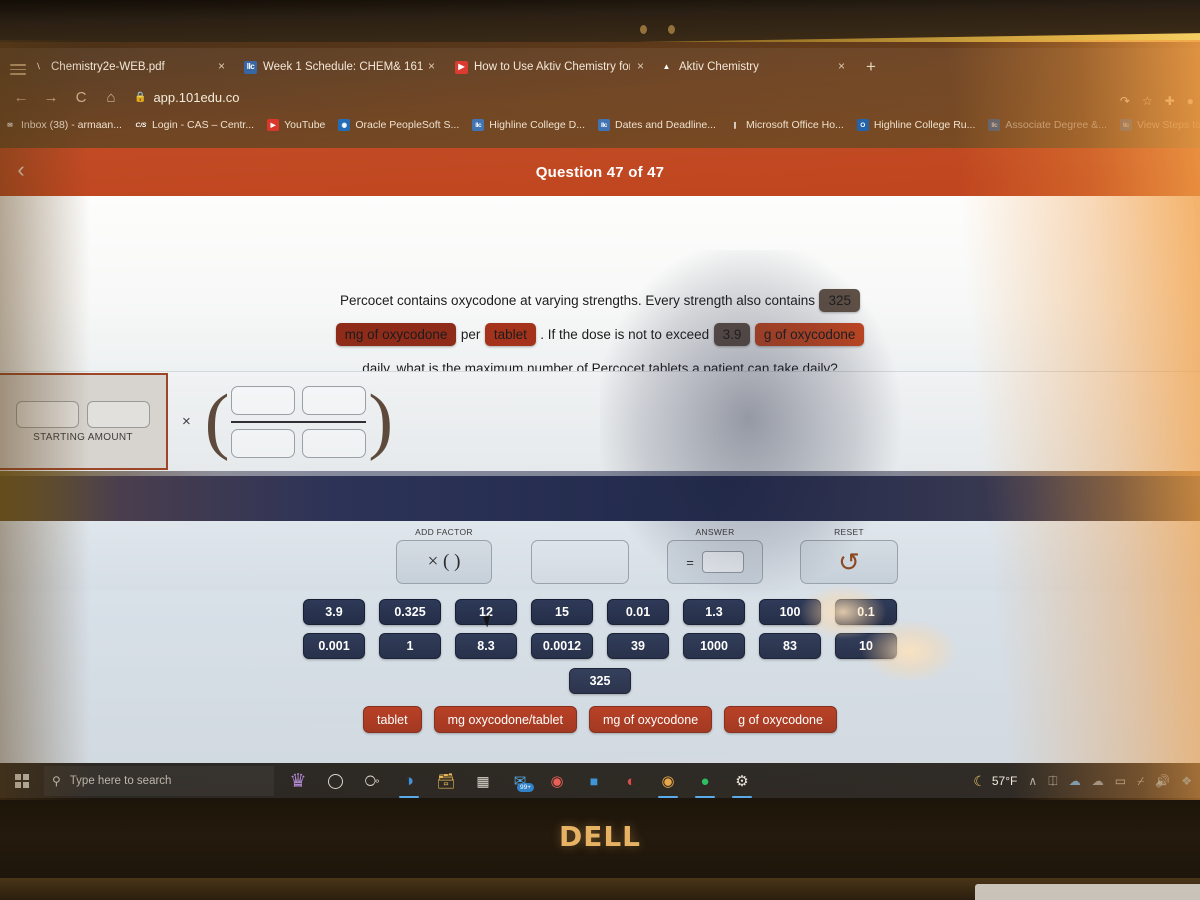  I want to click on lock-icon: 🔒, so click(140, 97).